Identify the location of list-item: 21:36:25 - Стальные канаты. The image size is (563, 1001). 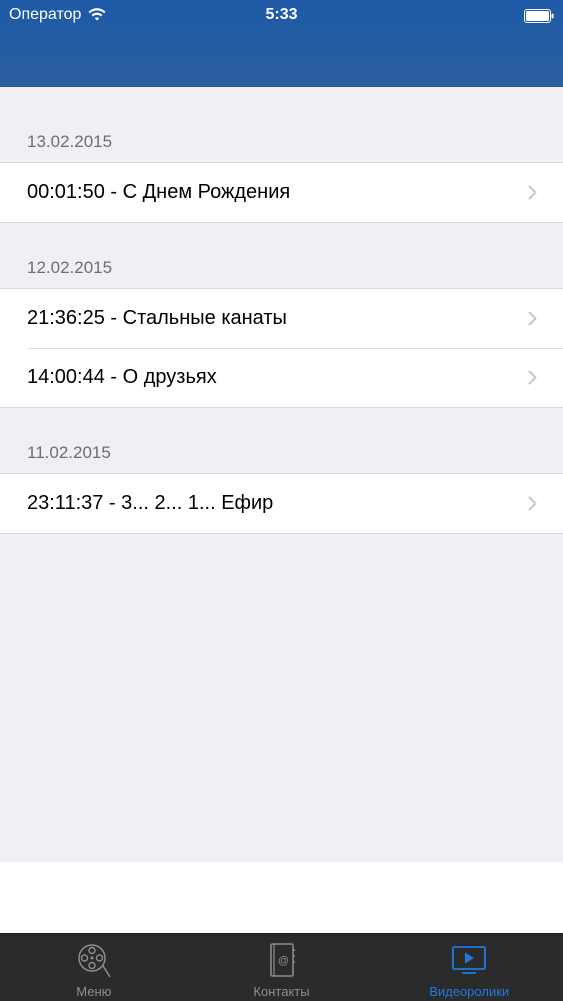
(281, 318).